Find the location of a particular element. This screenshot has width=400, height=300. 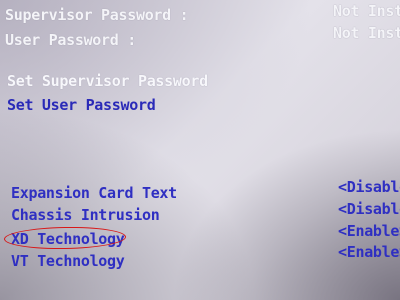

set-user-password-item: Set User Password is located at coordinates (81, 105).